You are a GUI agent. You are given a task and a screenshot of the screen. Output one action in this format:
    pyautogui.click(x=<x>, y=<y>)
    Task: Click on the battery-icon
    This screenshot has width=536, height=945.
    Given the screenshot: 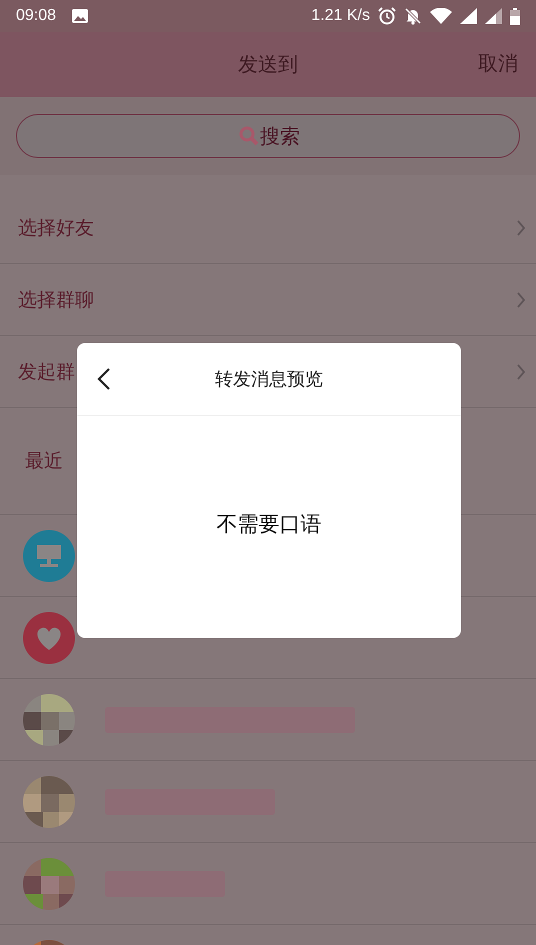 What is the action you would take?
    pyautogui.click(x=515, y=16)
    